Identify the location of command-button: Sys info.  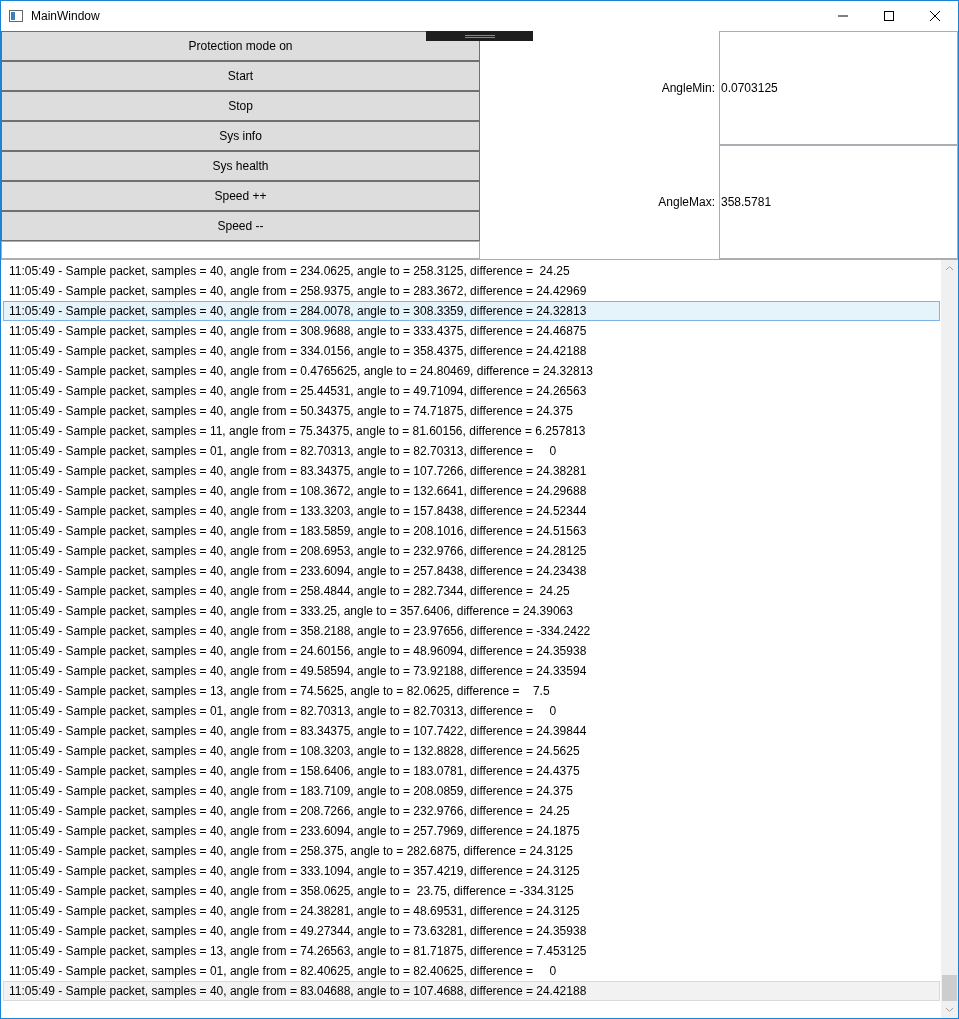
(240, 136).